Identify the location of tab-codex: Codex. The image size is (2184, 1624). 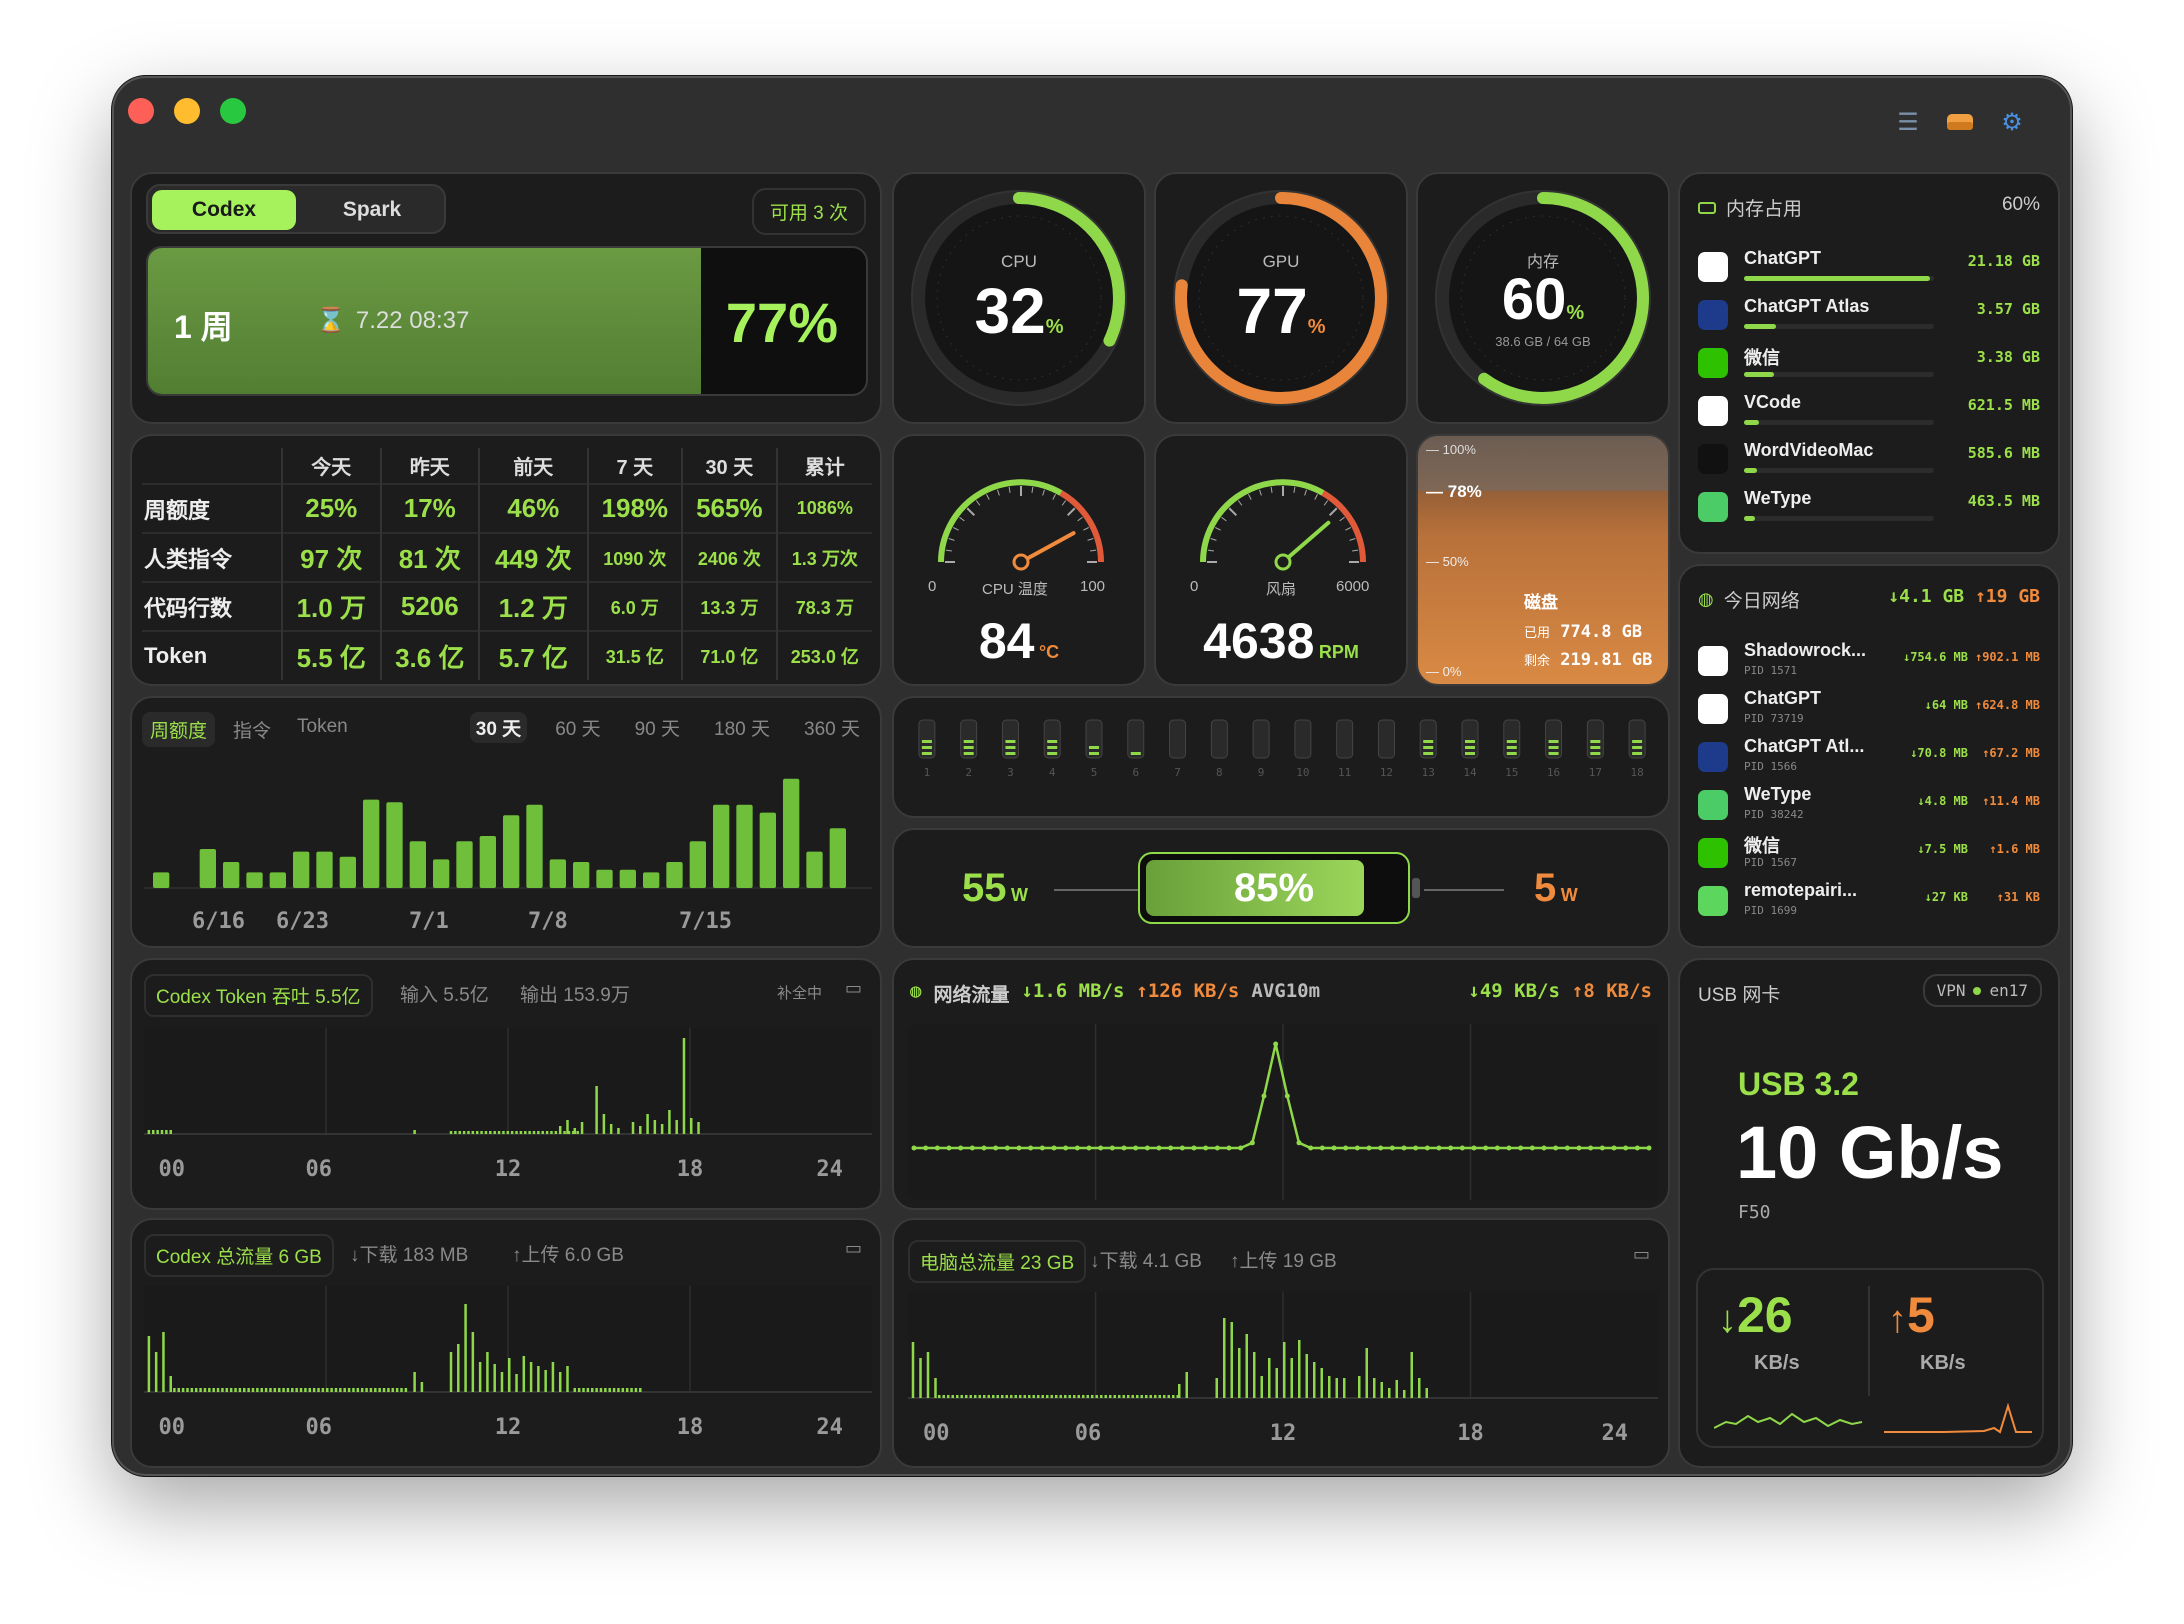
(224, 210).